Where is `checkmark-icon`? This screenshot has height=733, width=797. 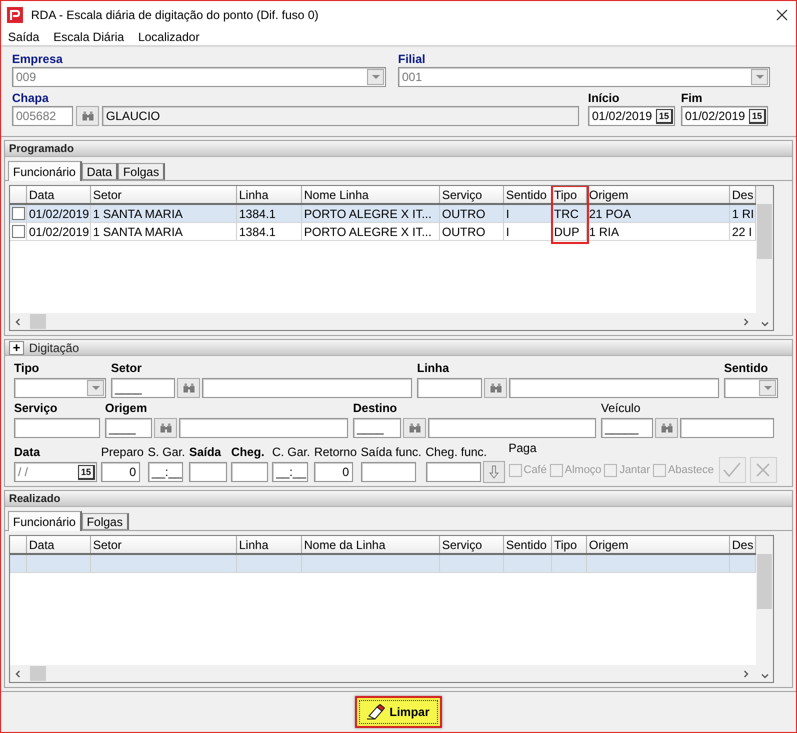 checkmark-icon is located at coordinates (732, 470).